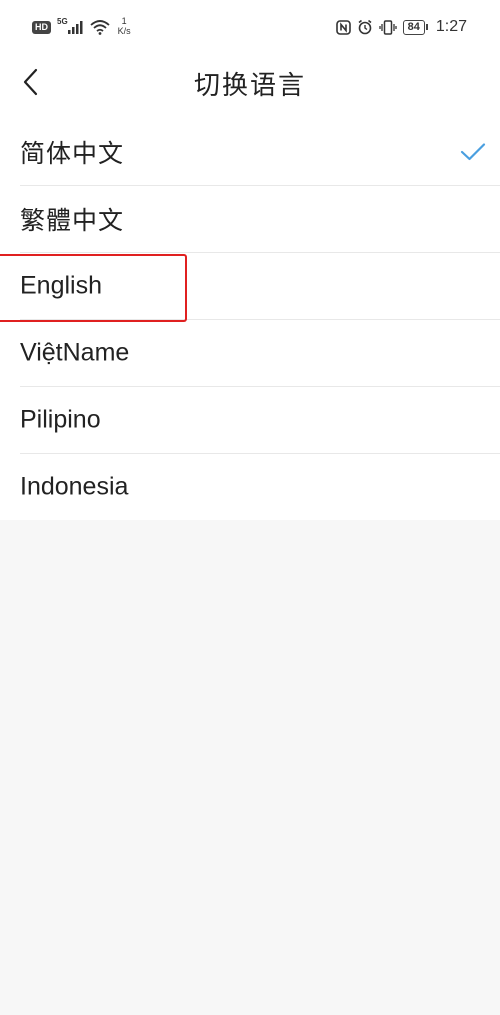  I want to click on check-icon, so click(473, 151).